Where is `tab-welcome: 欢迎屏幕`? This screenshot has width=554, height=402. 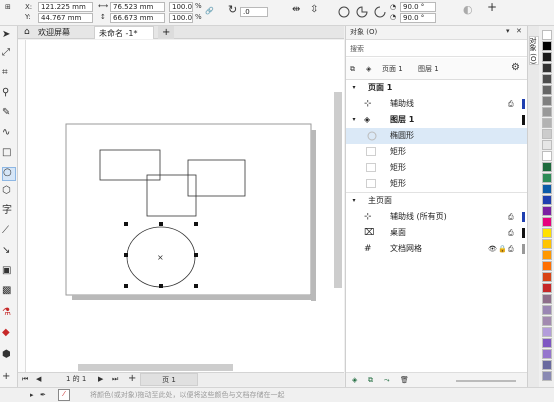
tab-welcome: 欢迎屏幕 is located at coordinates (64, 32).